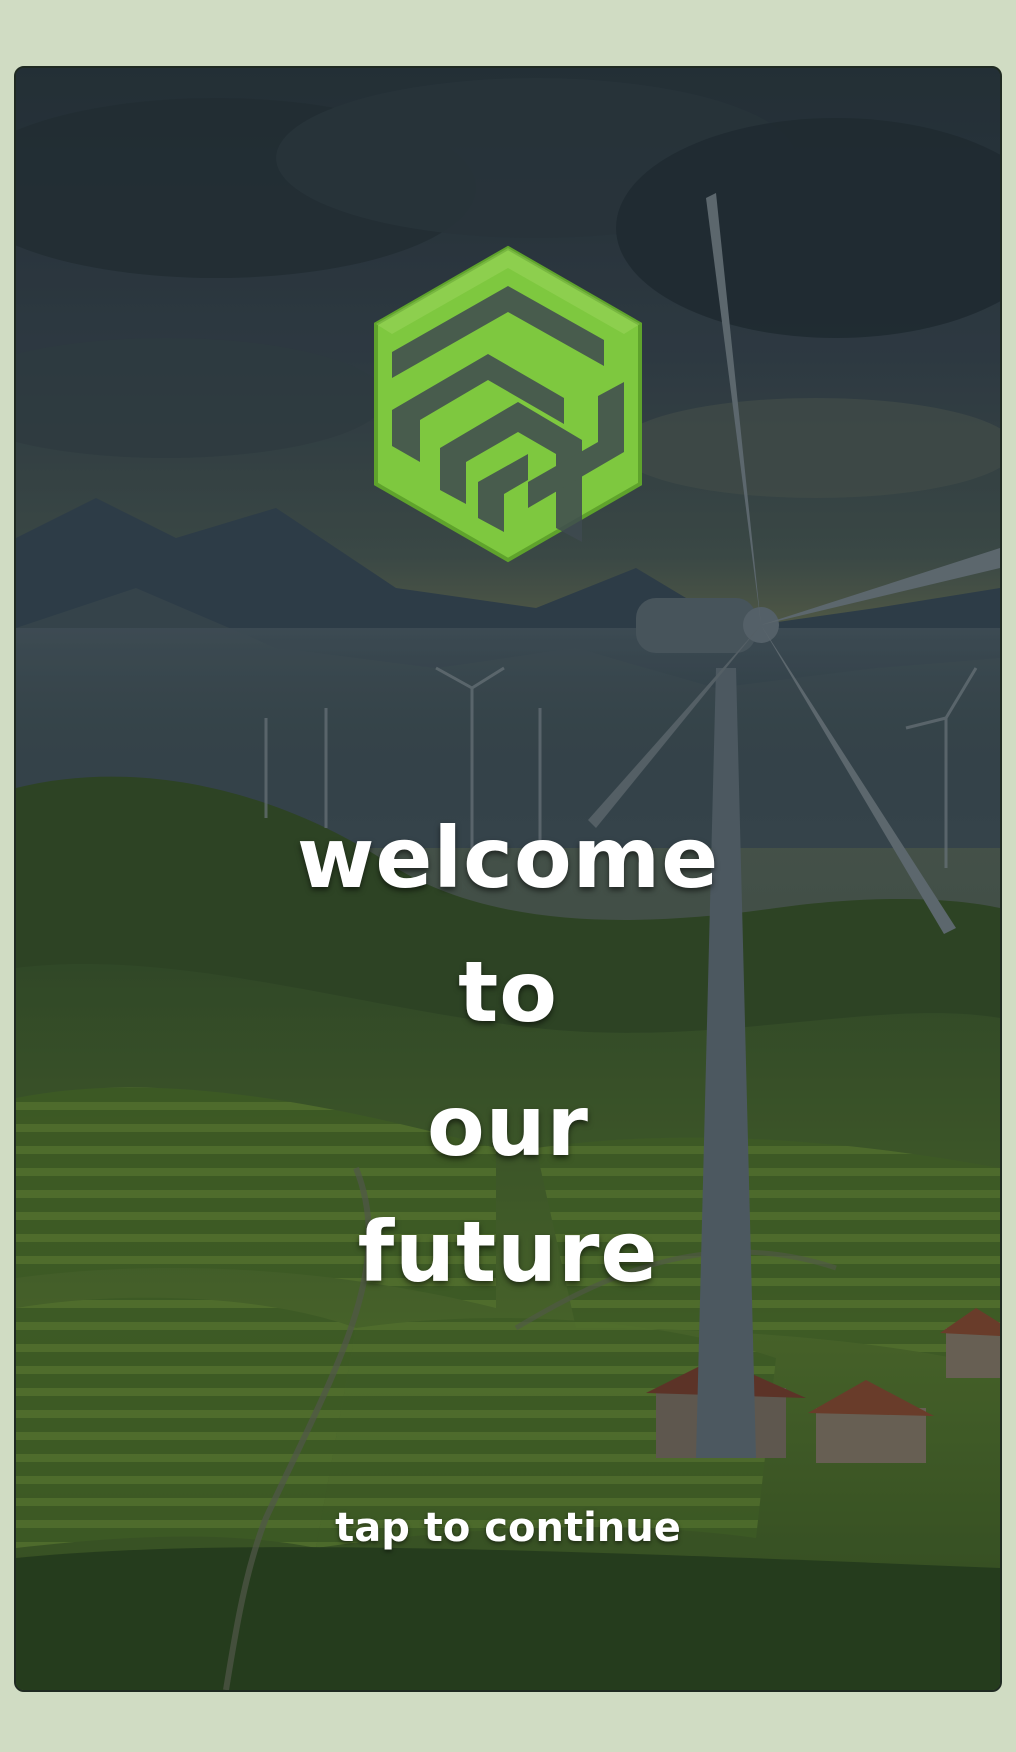 This screenshot has width=1016, height=1752. What do you see at coordinates (508, 404) in the screenshot?
I see `hexagon-maze-logo` at bounding box center [508, 404].